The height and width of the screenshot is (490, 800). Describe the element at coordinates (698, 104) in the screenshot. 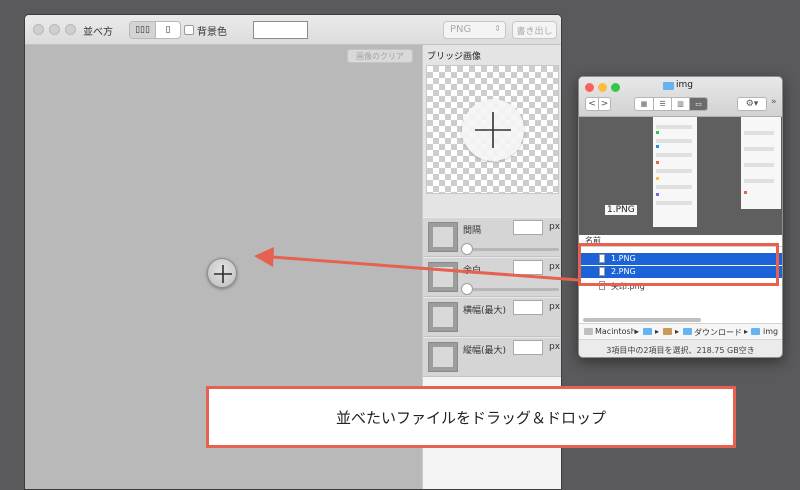

I see `gallery-view-button: ▭` at that location.